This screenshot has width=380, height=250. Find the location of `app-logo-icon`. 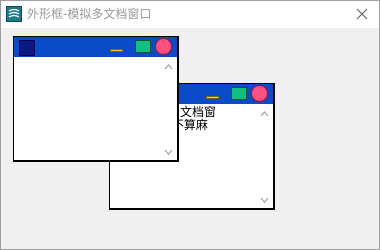

app-logo-icon is located at coordinates (14, 14).